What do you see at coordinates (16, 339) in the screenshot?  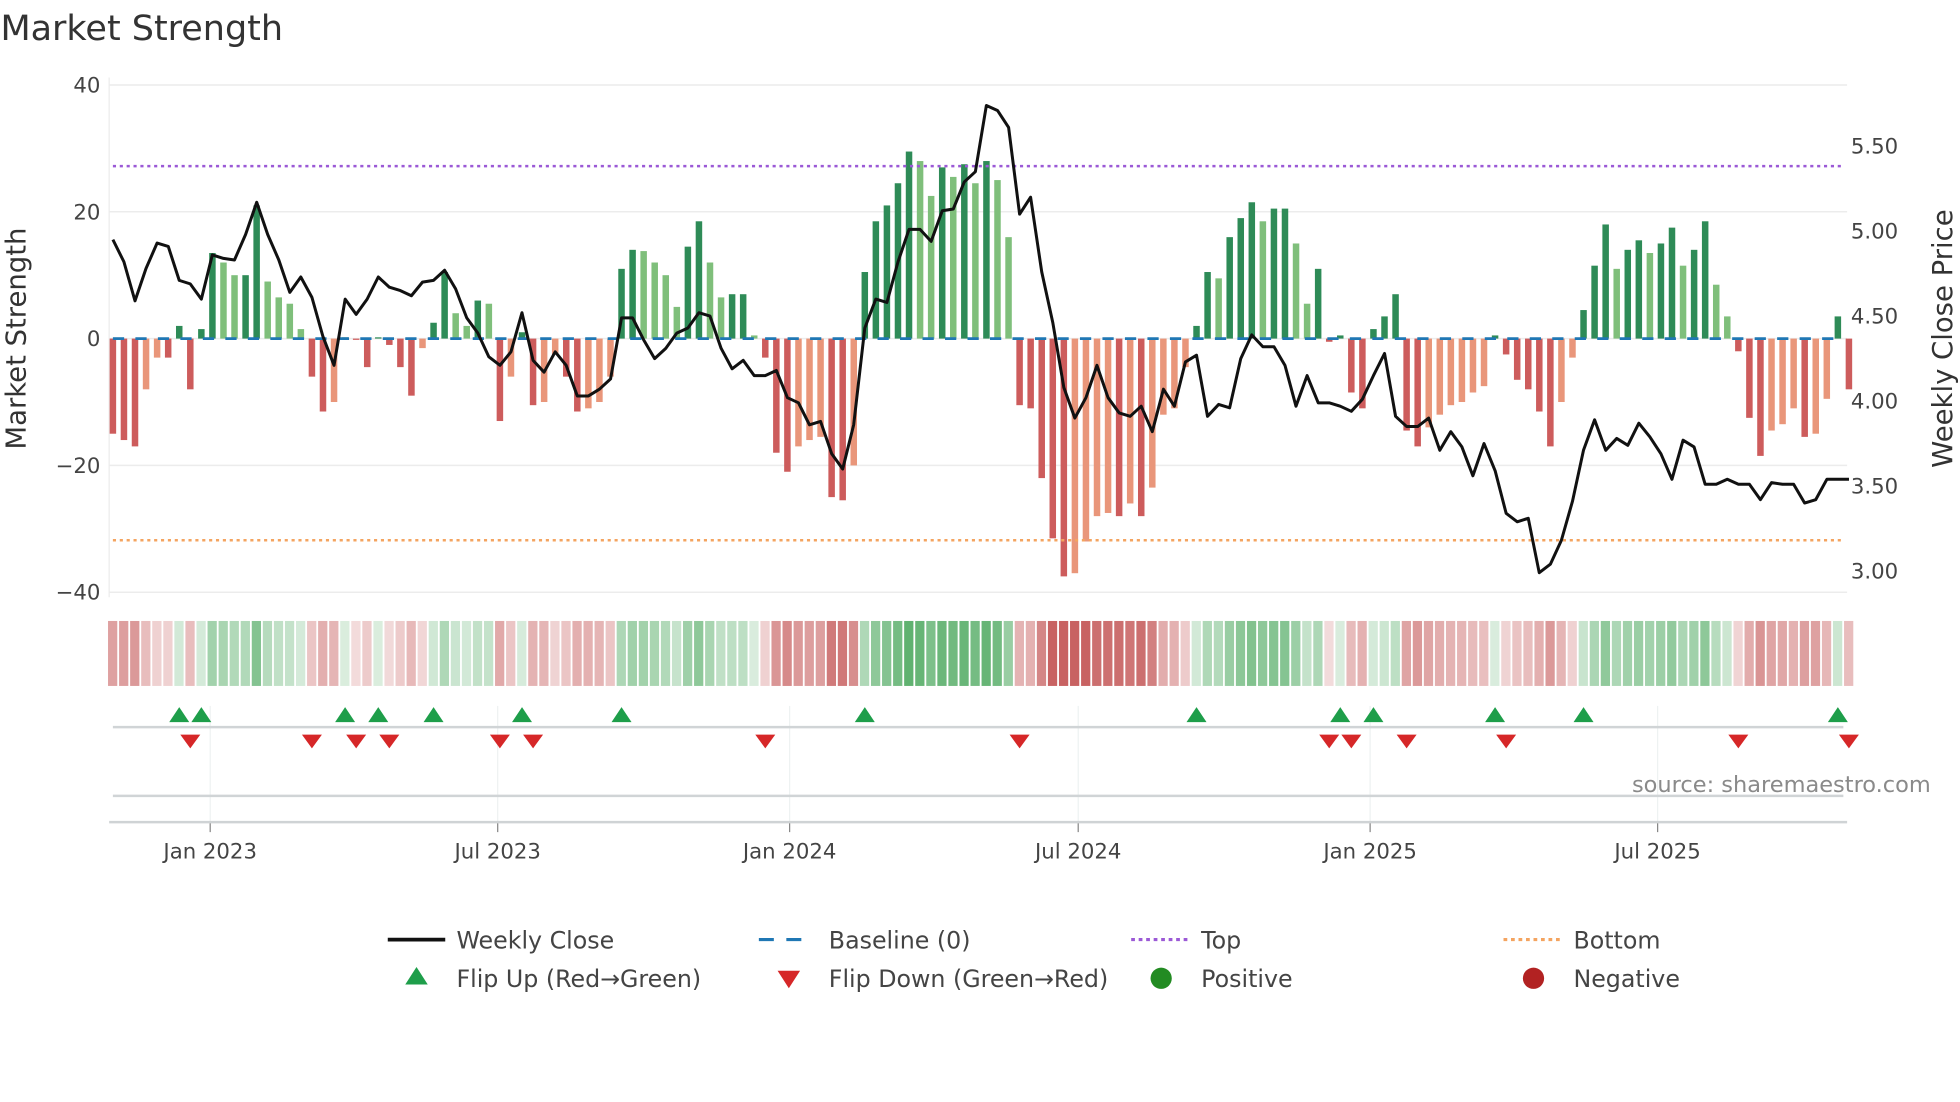 I see `y-axis-title: Market Strength` at bounding box center [16, 339].